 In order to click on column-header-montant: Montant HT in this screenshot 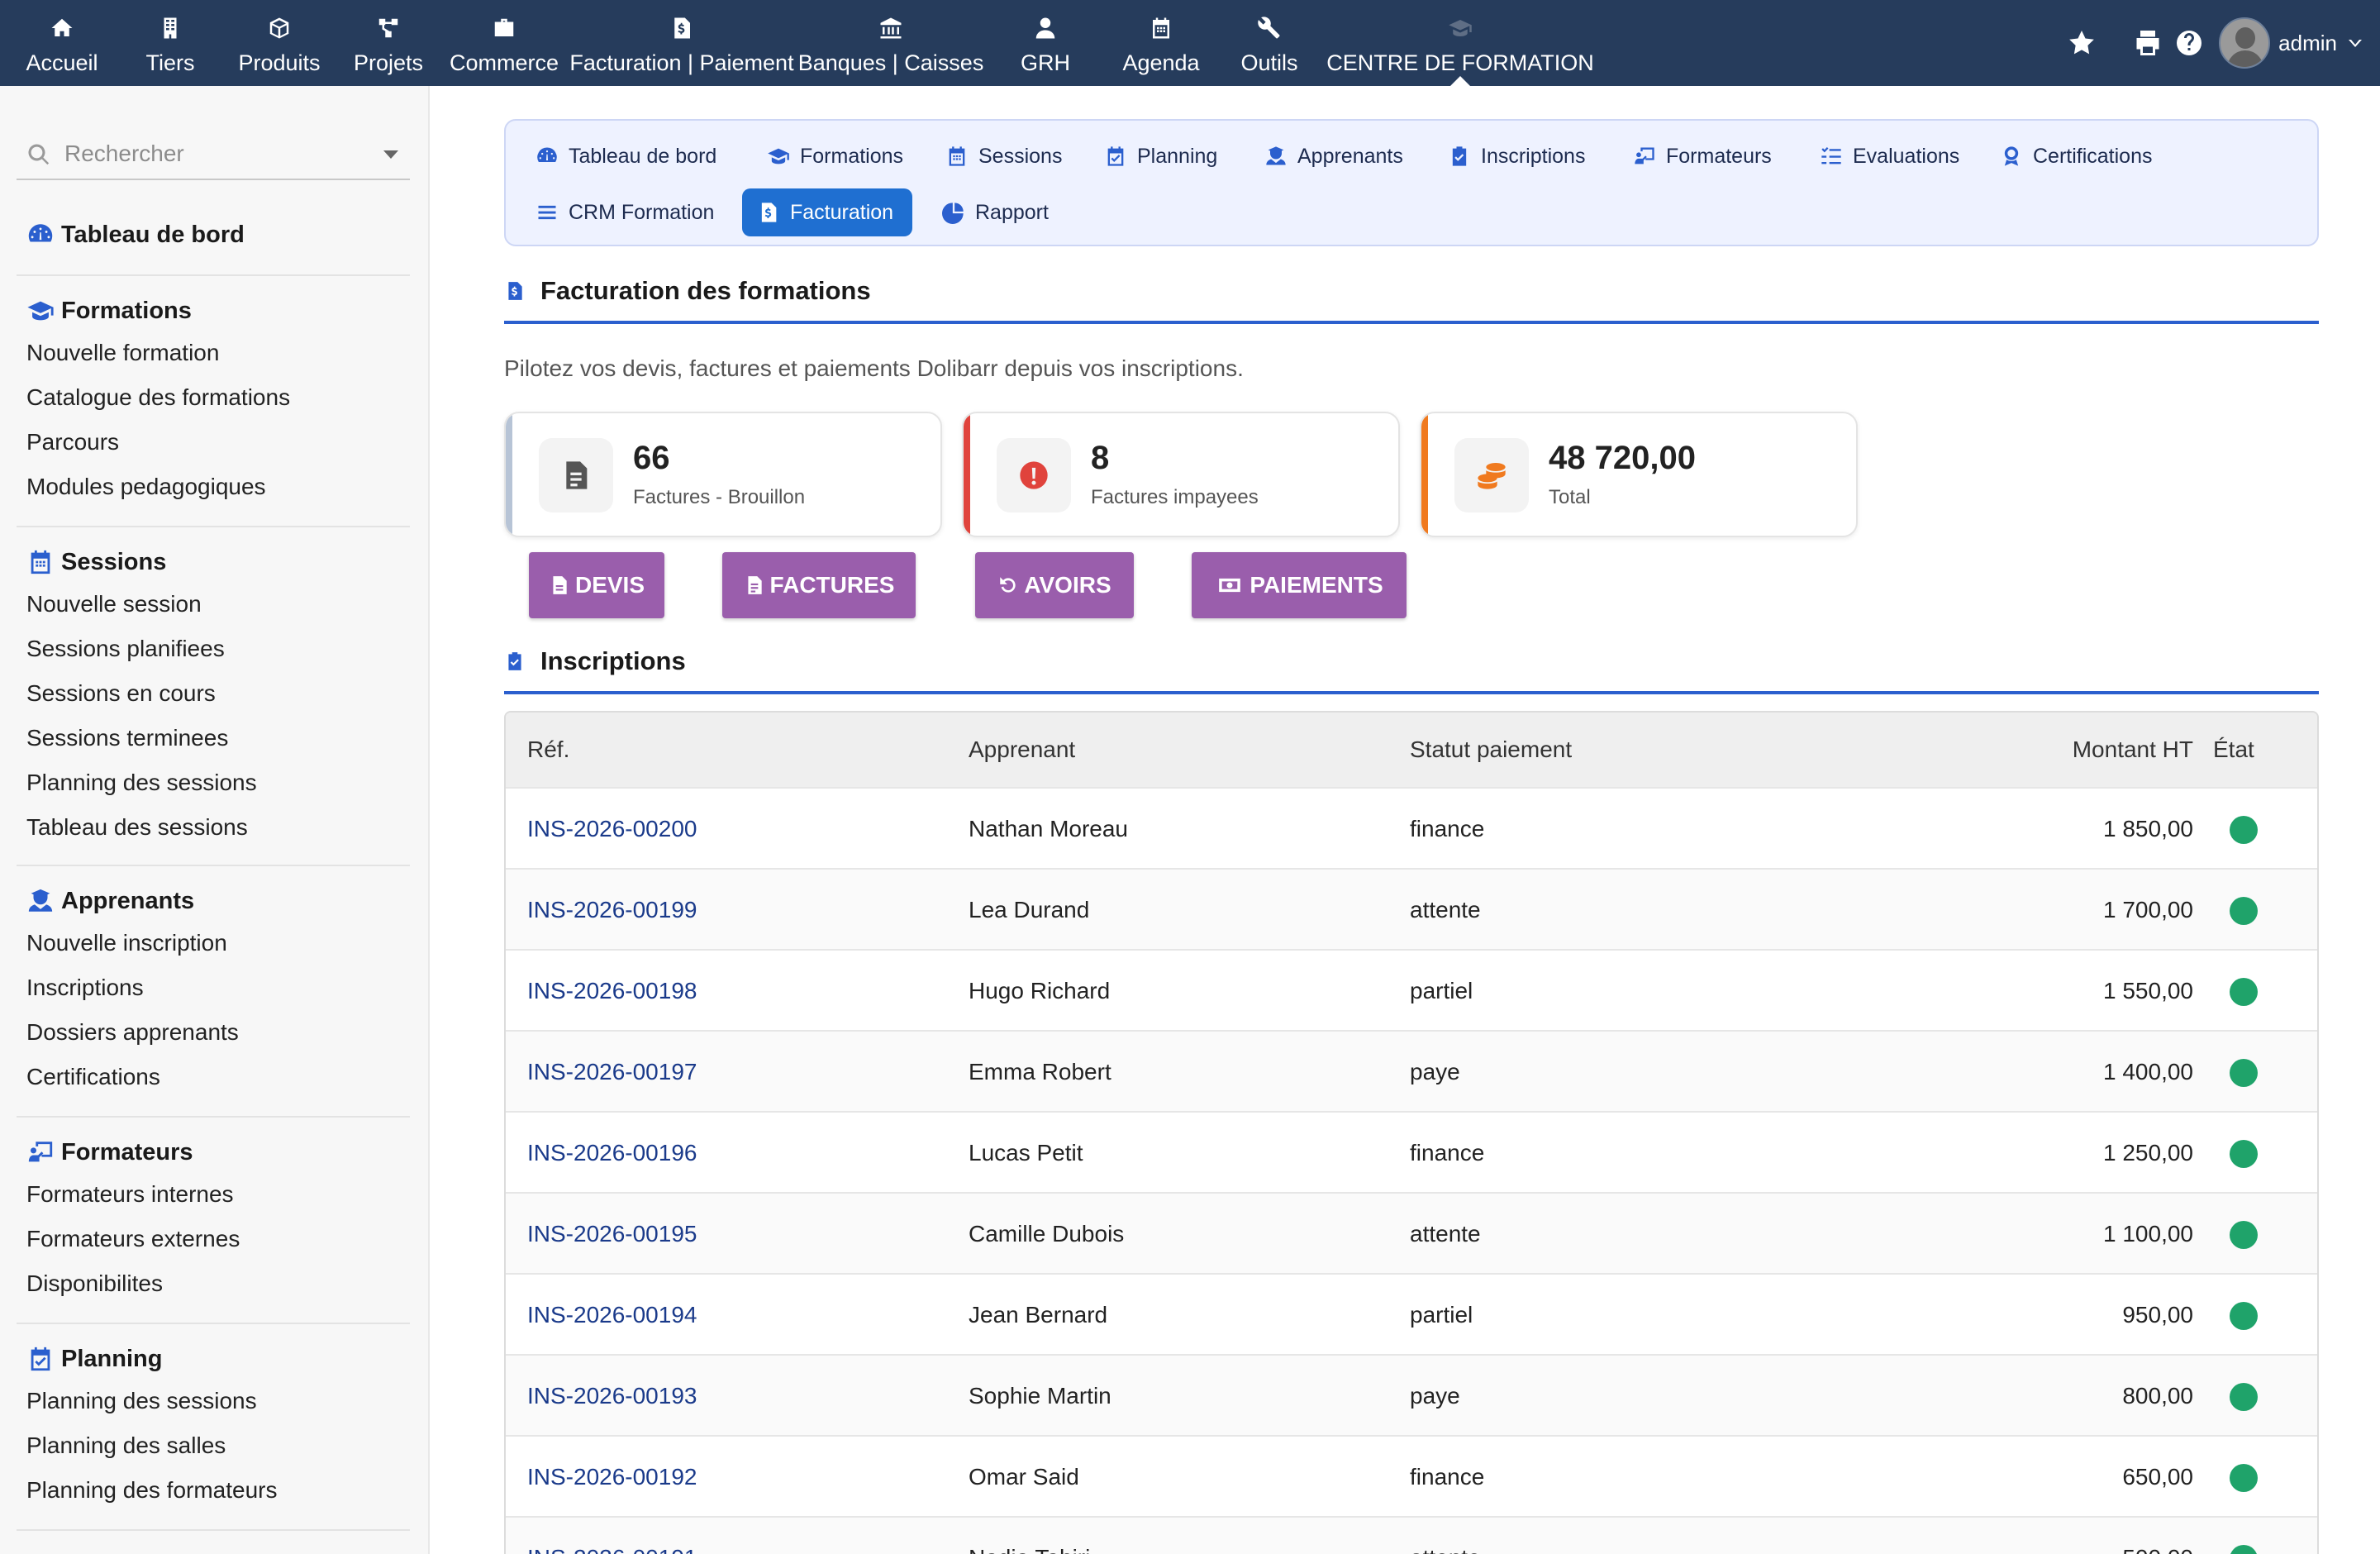, I will do `click(2101, 750)`.